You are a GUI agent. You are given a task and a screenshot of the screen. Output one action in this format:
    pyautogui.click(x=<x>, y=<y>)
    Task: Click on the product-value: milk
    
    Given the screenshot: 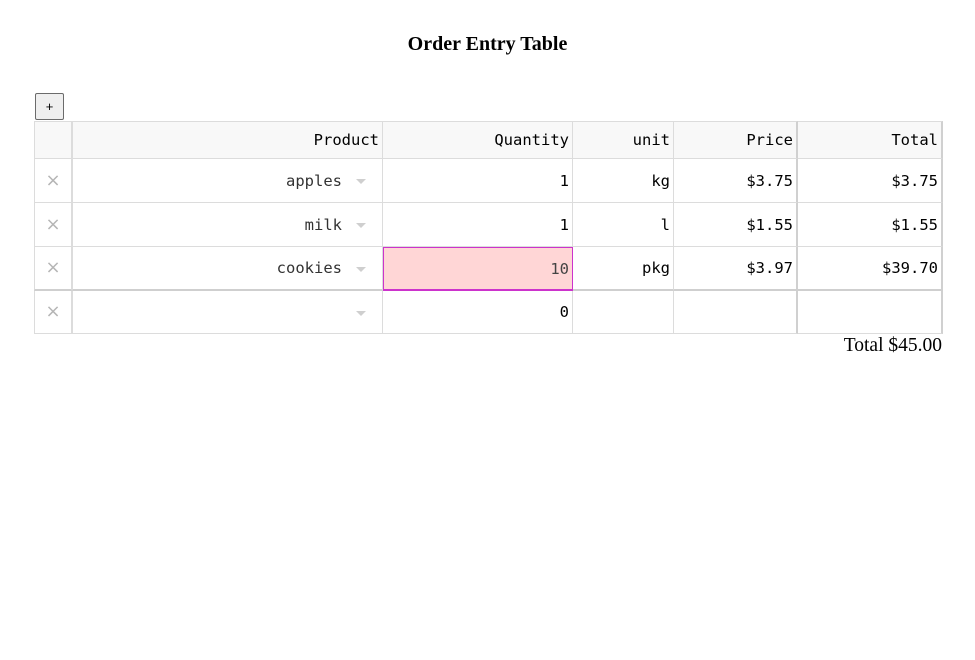 What is the action you would take?
    pyautogui.click(x=323, y=224)
    